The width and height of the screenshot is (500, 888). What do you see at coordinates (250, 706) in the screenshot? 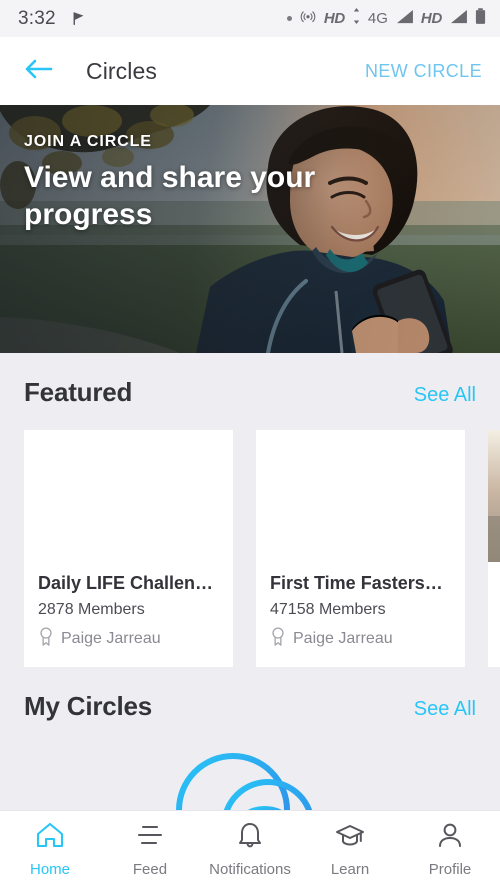
I see `my-circles-section-header: My Circles See All` at bounding box center [250, 706].